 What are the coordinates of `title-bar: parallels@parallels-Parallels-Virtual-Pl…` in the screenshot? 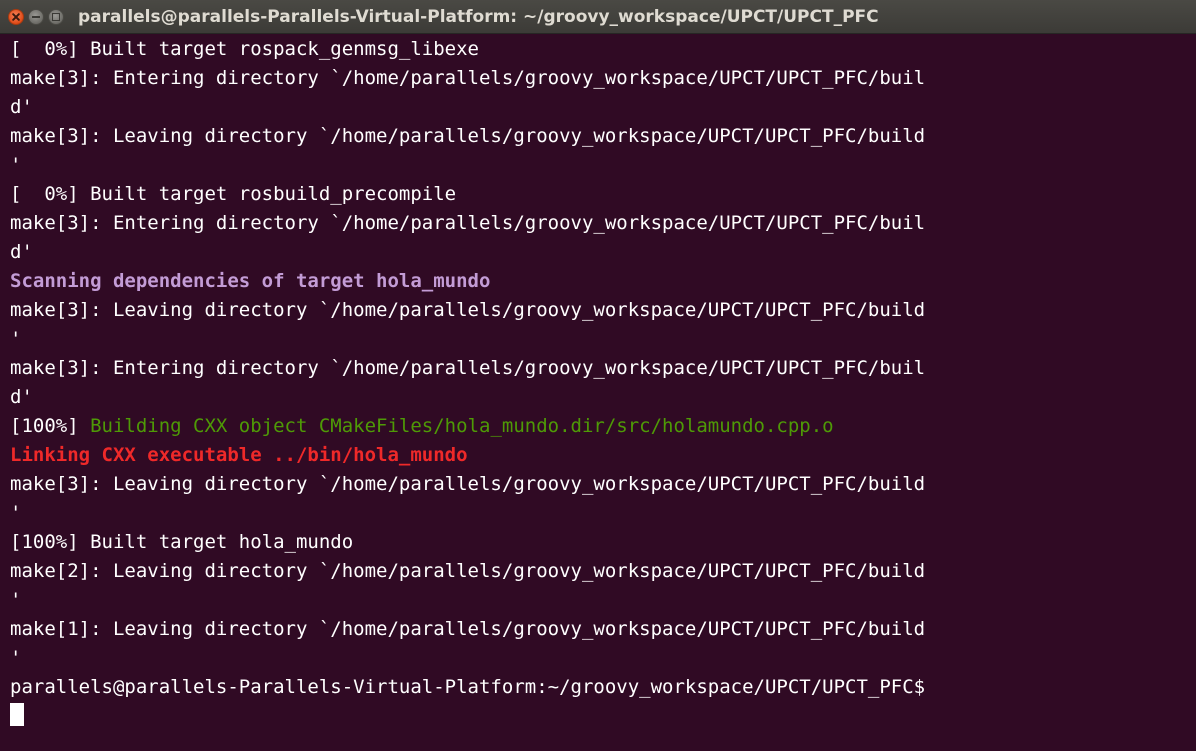 It's located at (598, 17).